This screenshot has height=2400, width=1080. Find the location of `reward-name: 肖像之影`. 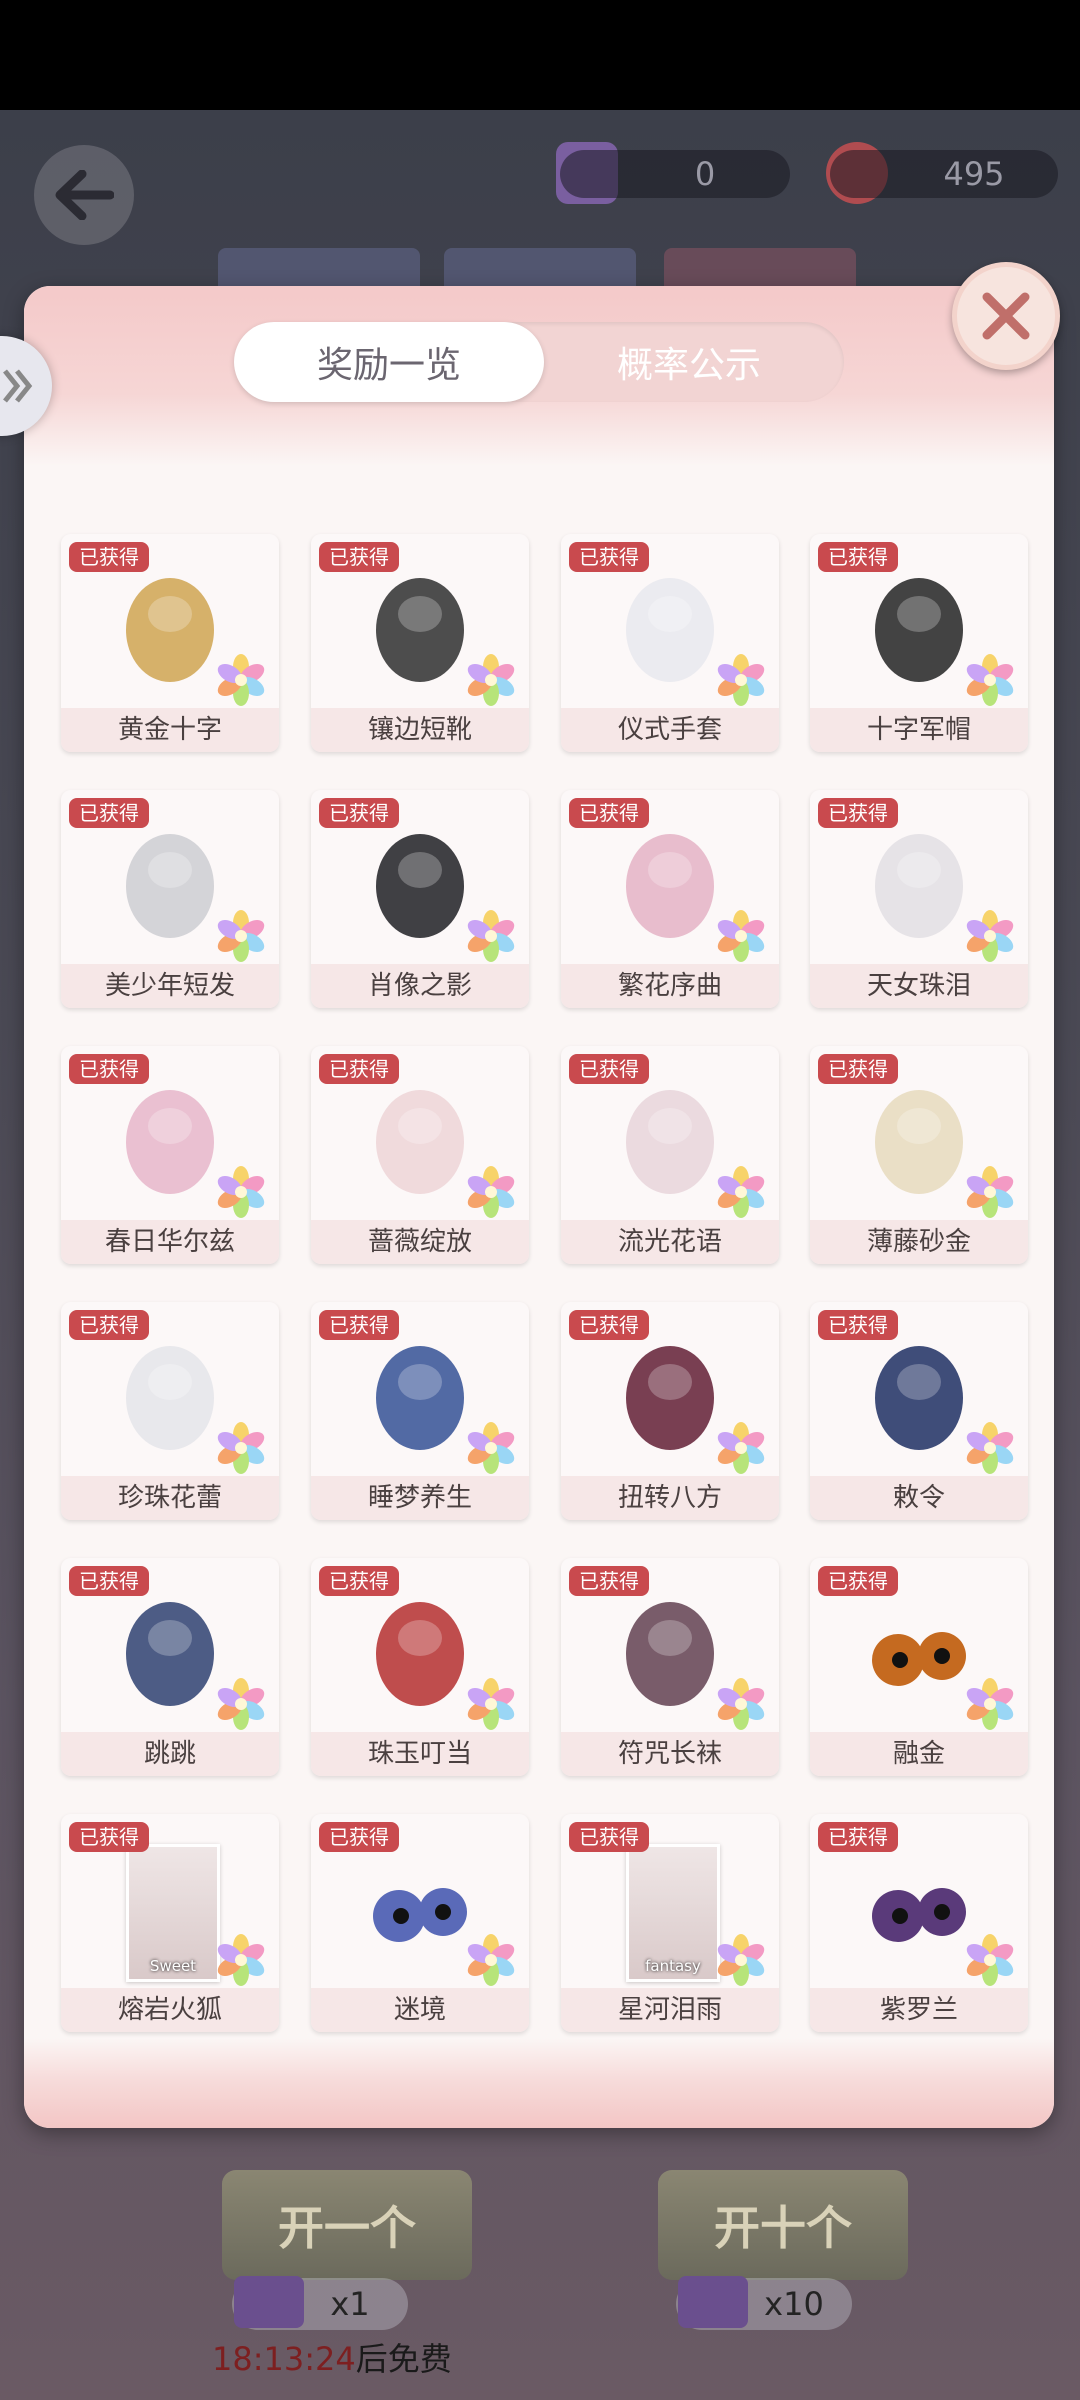

reward-name: 肖像之影 is located at coordinates (420, 986).